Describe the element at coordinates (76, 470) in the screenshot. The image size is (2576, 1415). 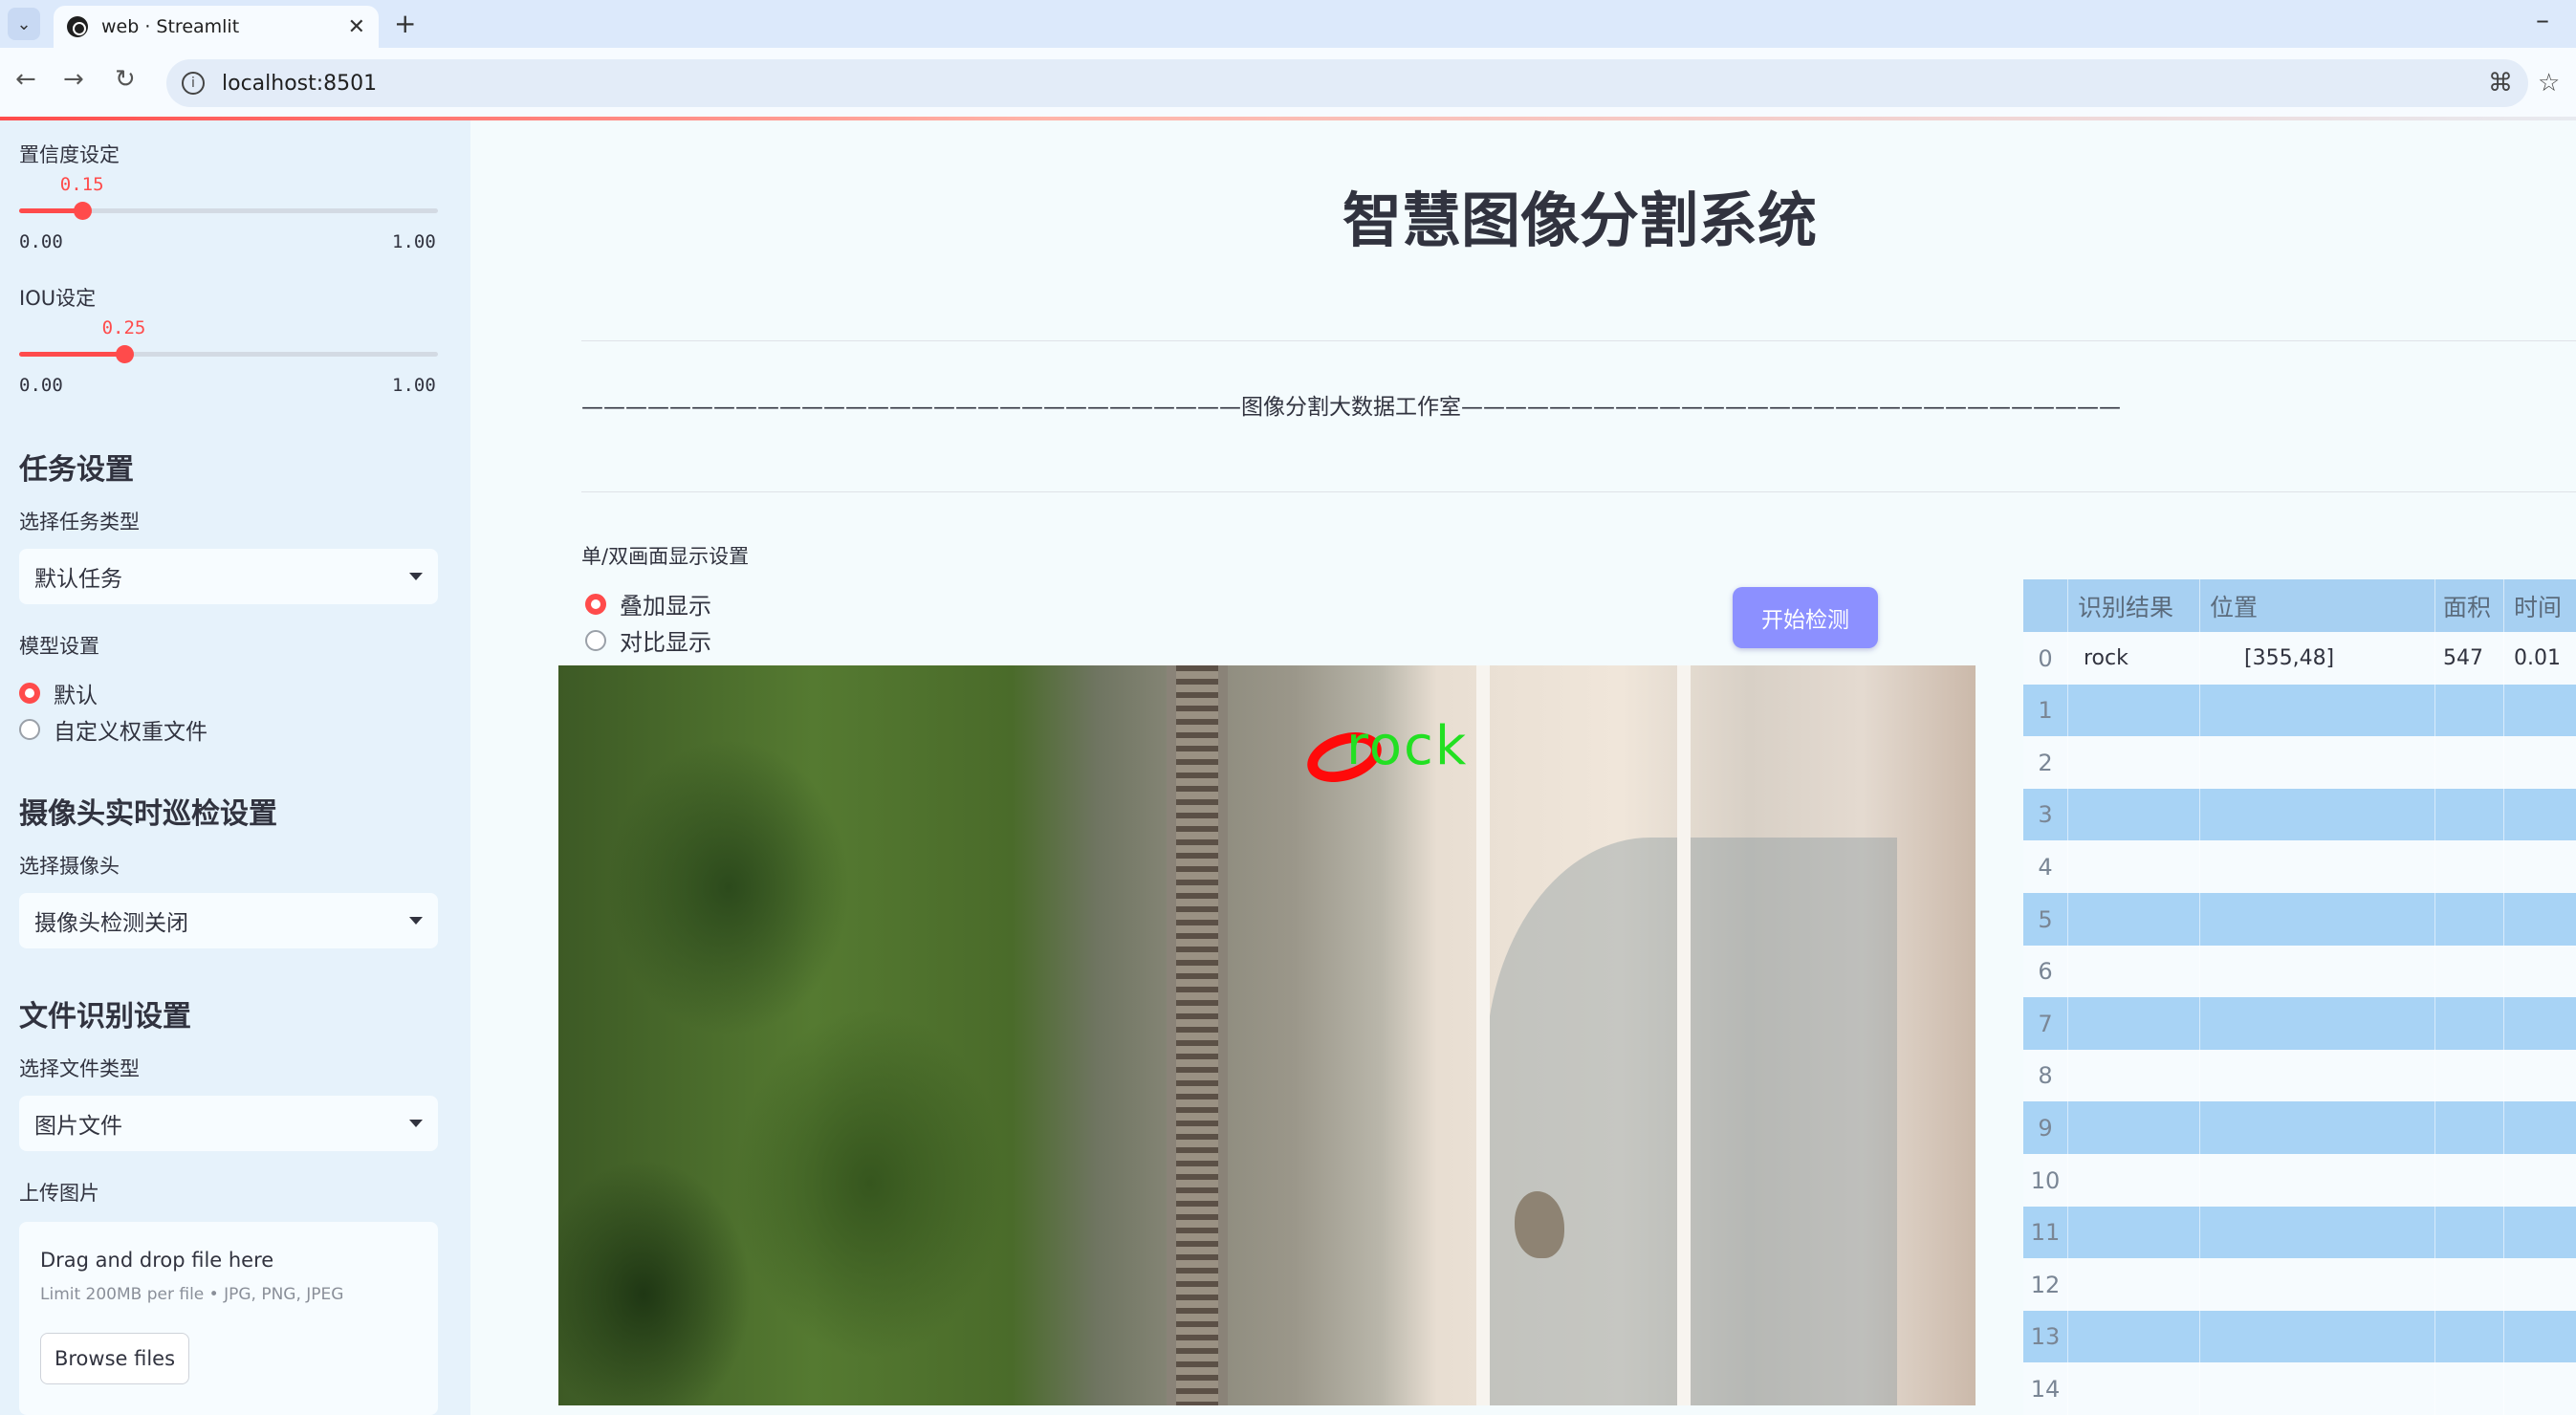
I see `task-settings-heading: 任务设置` at that location.